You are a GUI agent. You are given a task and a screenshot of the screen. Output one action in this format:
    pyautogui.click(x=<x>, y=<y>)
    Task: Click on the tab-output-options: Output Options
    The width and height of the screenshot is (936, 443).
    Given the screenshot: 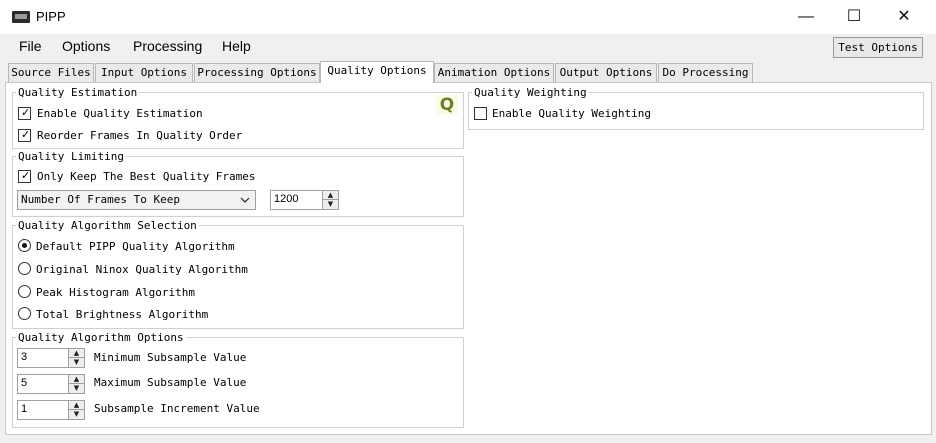 What is the action you would take?
    pyautogui.click(x=606, y=72)
    